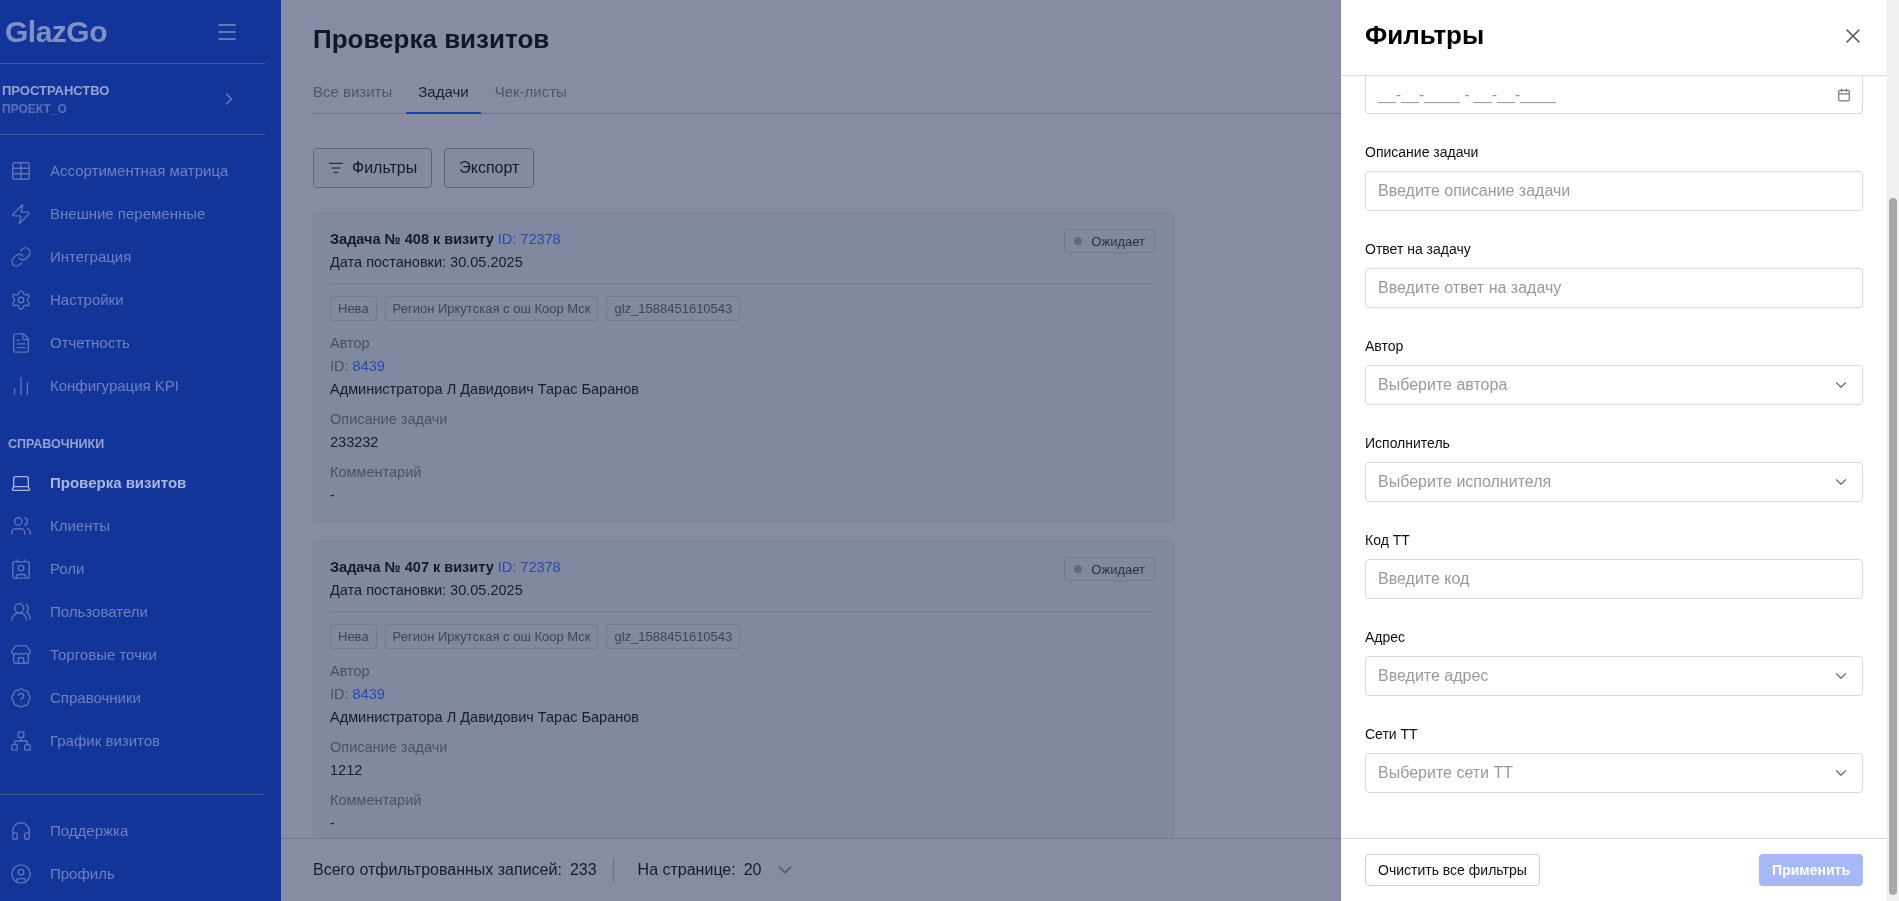 The height and width of the screenshot is (901, 1899). Describe the element at coordinates (140, 740) in the screenshot. I see `sidebar-item: График визитов` at that location.